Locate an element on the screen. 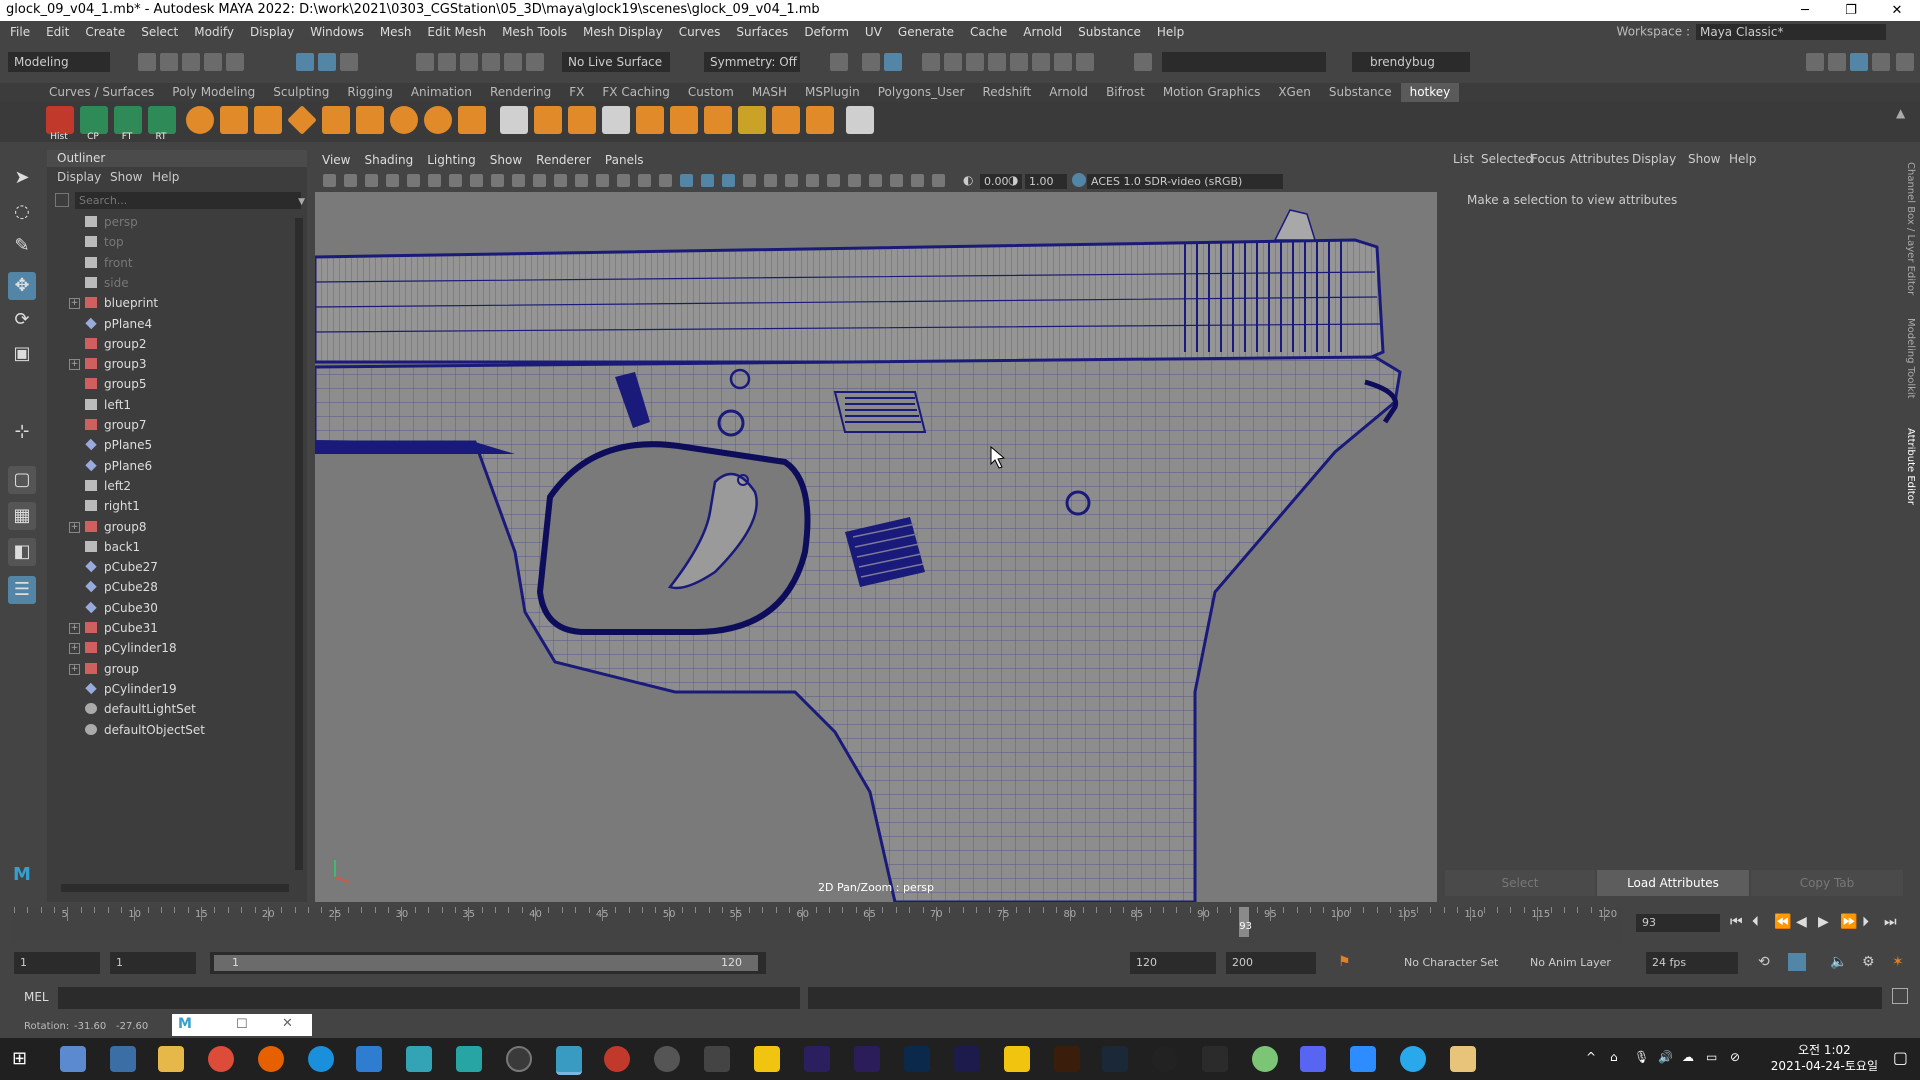 The height and width of the screenshot is (1080, 1920). animation-preferences-icon: ⚙ is located at coordinates (1868, 962).